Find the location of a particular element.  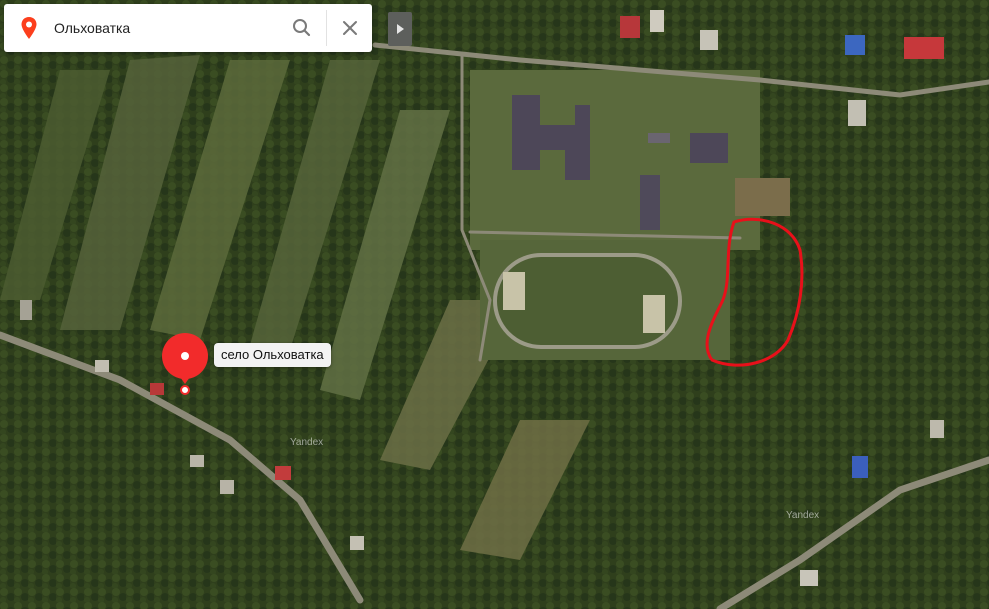

place-marker is located at coordinates (185, 365).